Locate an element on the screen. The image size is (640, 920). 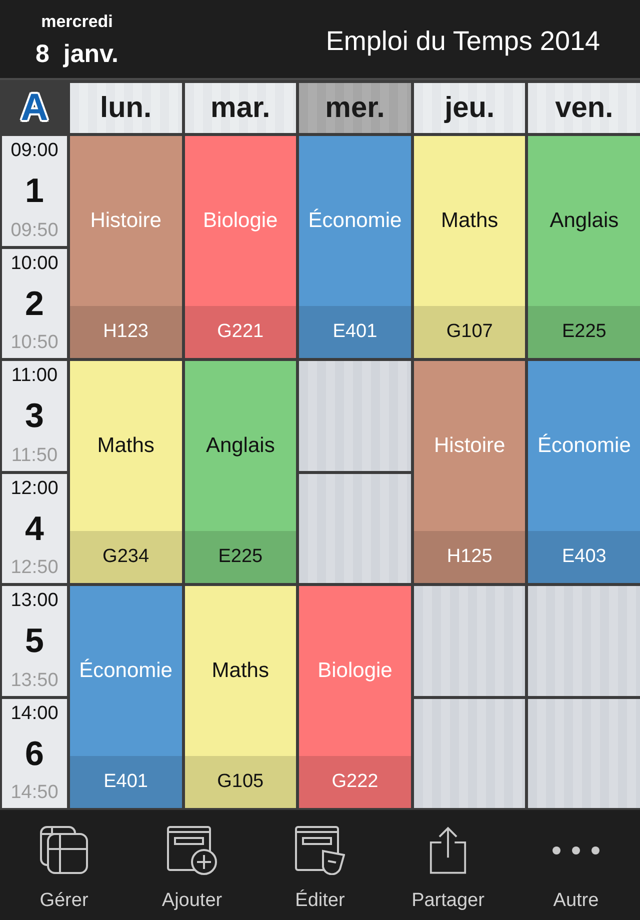
start-time: 09:00 is located at coordinates (34, 151).